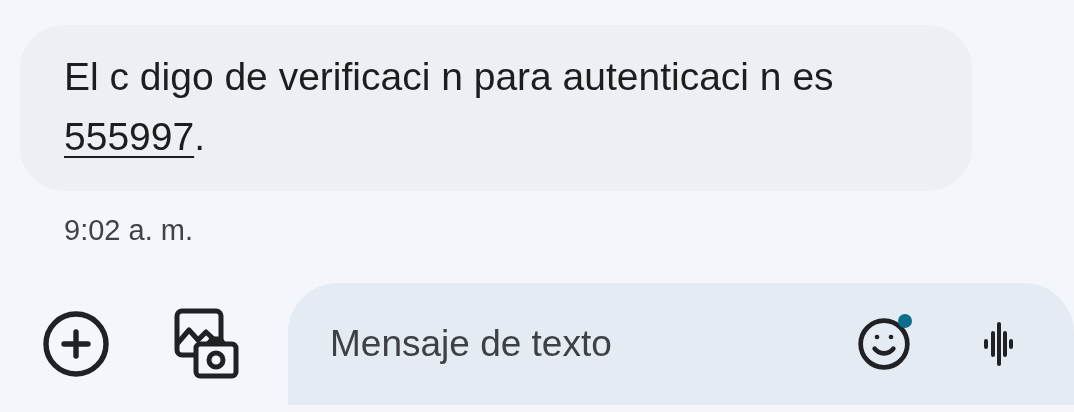 Image resolution: width=1074 pixels, height=412 pixels. What do you see at coordinates (129, 136) in the screenshot?
I see `code-link: 555997` at bounding box center [129, 136].